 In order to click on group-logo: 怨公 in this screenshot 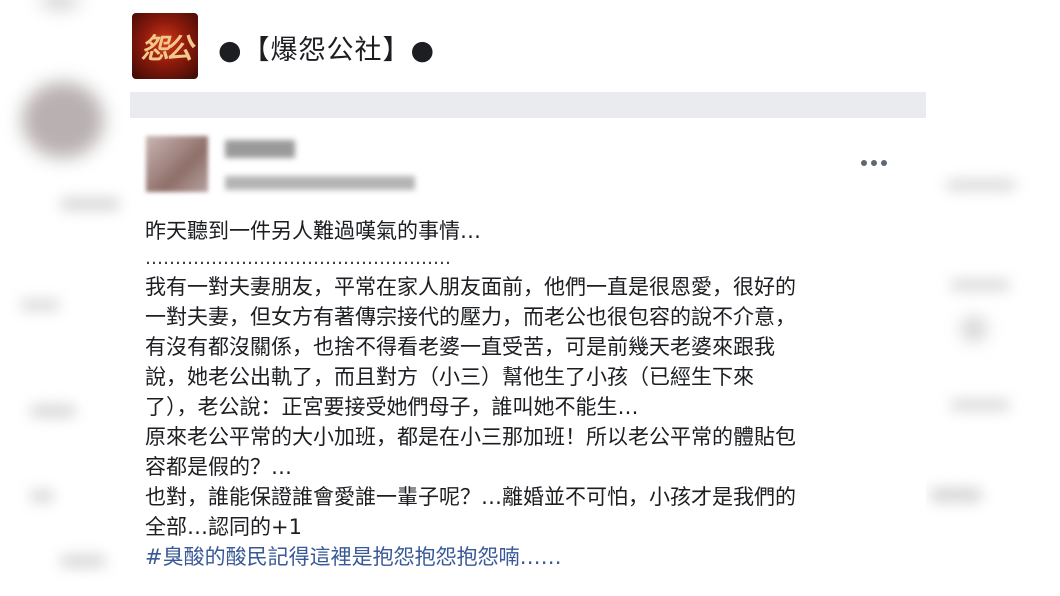, I will do `click(165, 46)`.